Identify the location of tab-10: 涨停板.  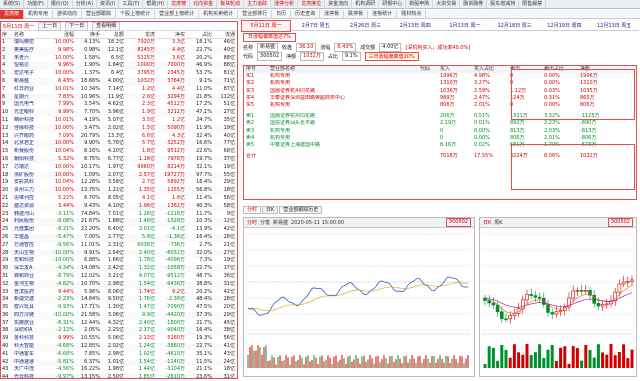
(332, 14).